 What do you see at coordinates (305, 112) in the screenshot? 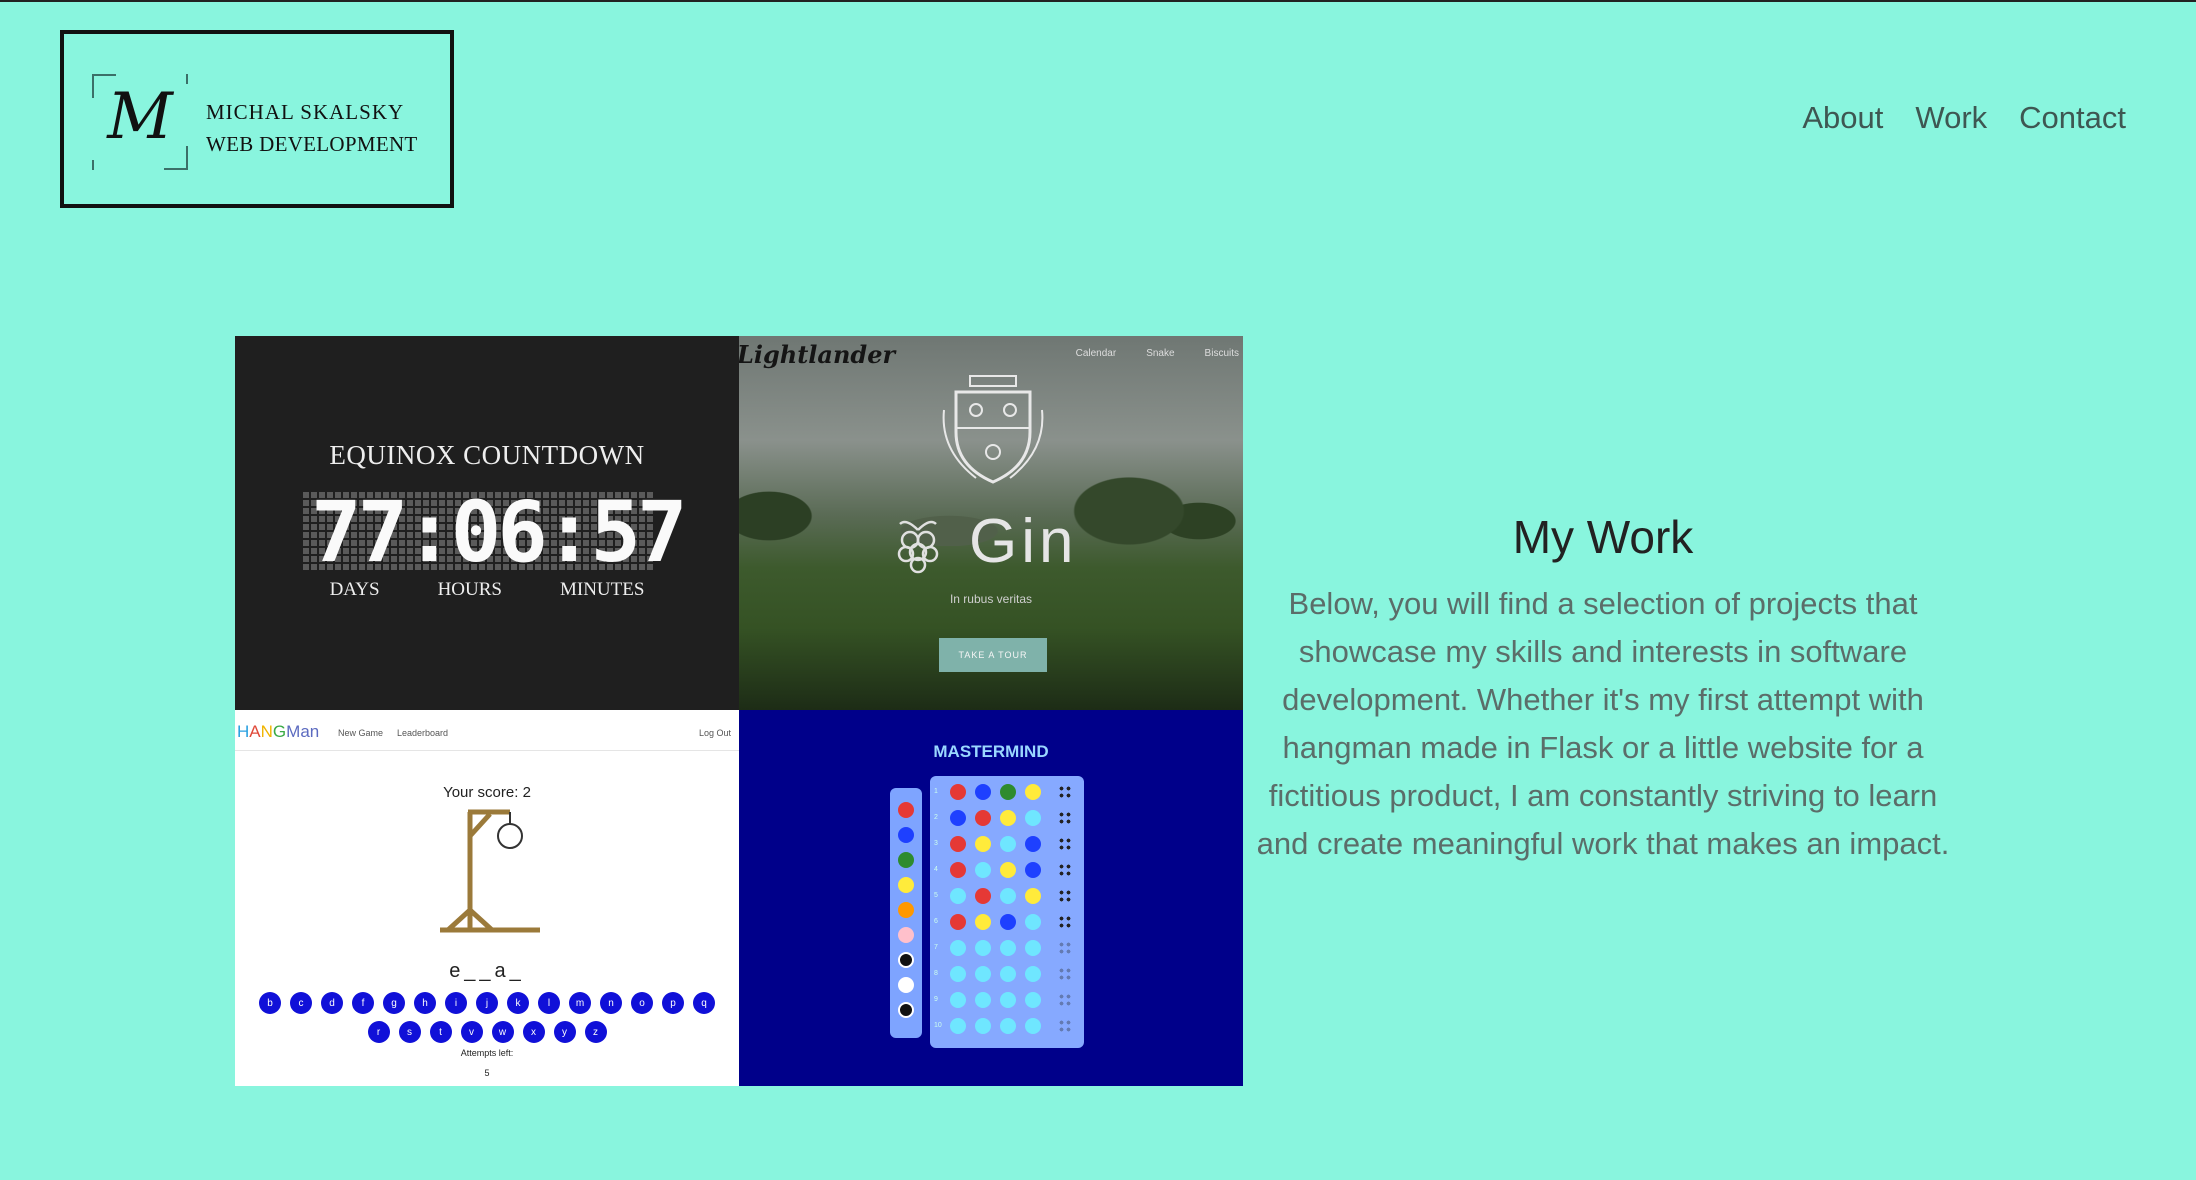
I see `logo-name: MICHAL SKALSKY` at bounding box center [305, 112].